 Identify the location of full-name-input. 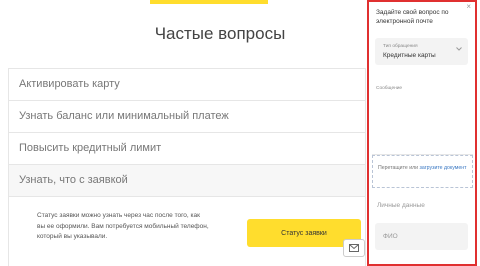
(421, 236).